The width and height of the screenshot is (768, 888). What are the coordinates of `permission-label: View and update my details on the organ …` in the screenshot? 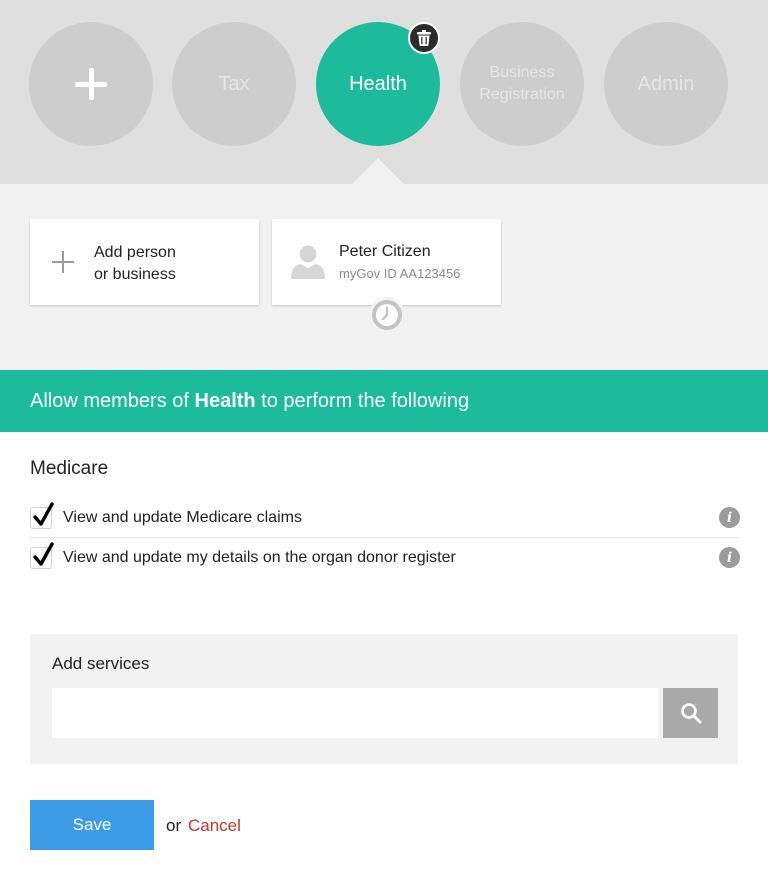 It's located at (259, 557).